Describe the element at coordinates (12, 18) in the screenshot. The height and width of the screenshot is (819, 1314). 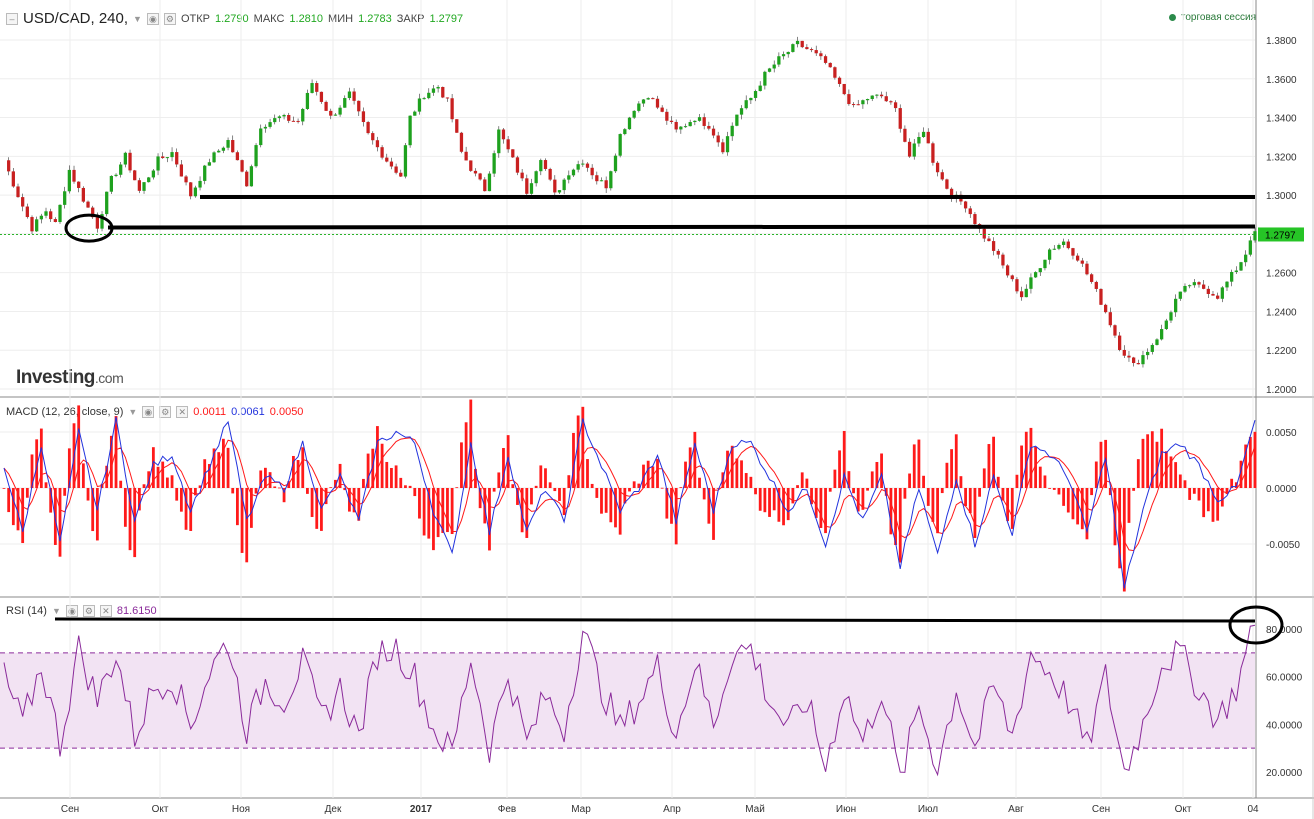
I see `collapse-icon: –` at that location.